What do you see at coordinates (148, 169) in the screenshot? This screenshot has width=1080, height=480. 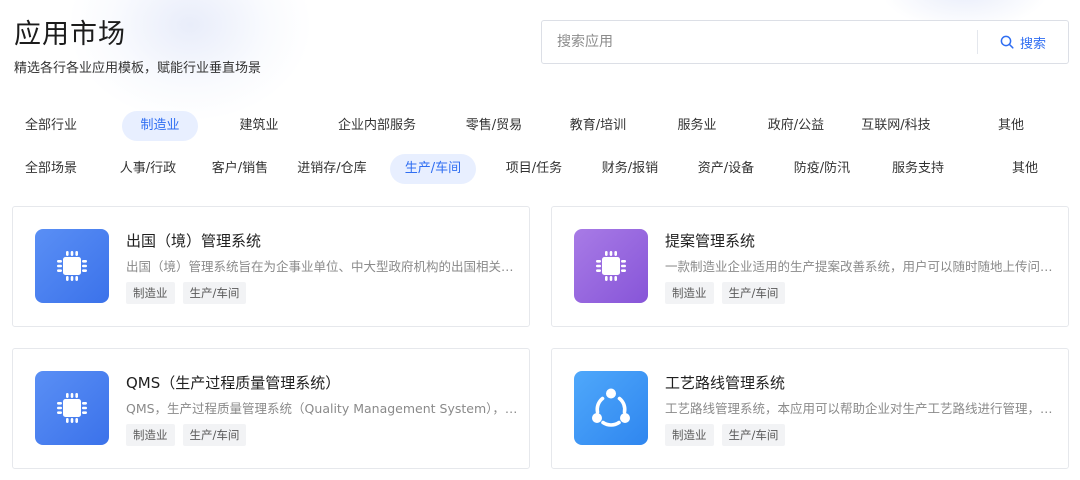 I see `filter-scene-hr-admin: 人事/行政` at bounding box center [148, 169].